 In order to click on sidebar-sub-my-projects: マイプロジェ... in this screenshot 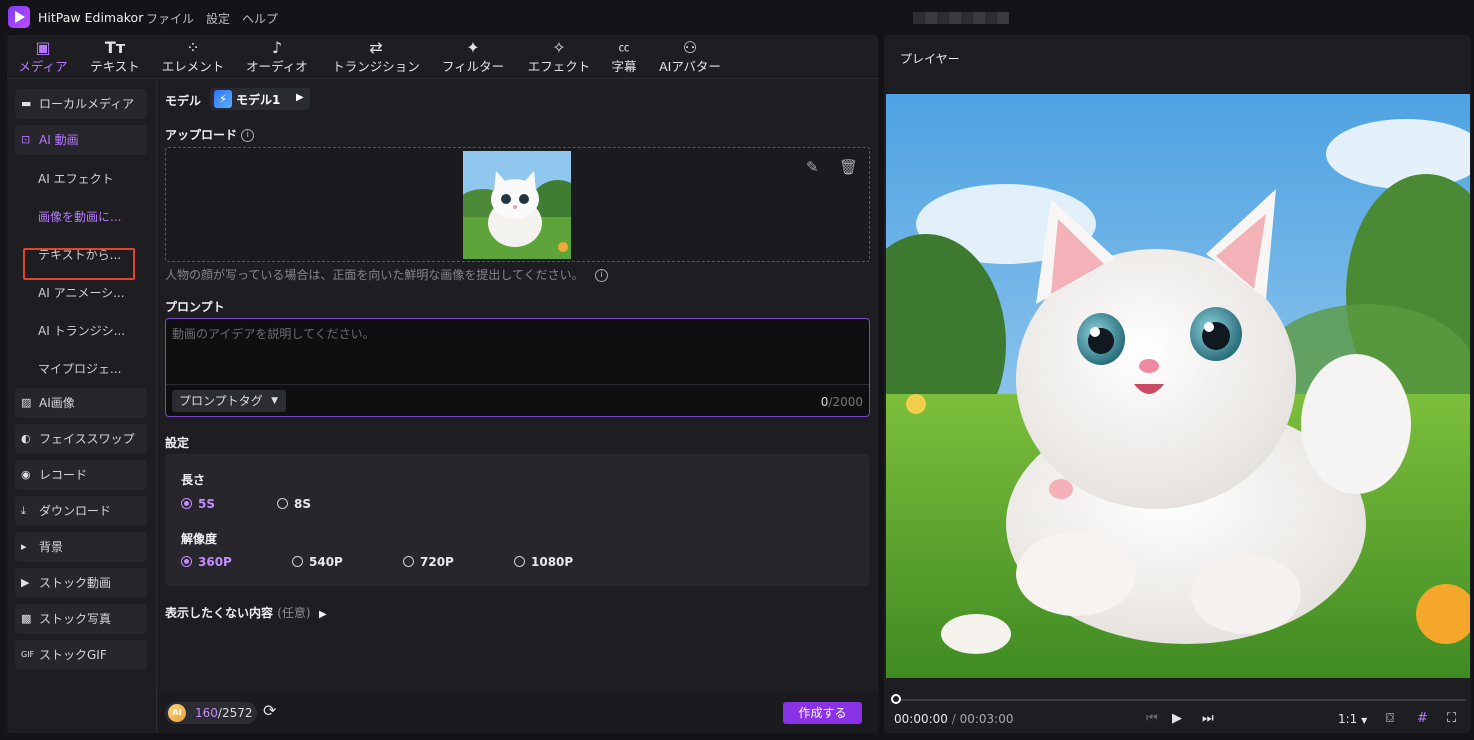, I will do `click(79, 368)`.